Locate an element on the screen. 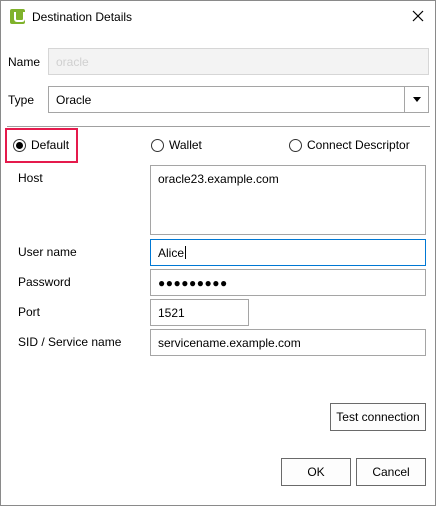 The image size is (436, 506). test-connection-button: Test connection is located at coordinates (378, 417).